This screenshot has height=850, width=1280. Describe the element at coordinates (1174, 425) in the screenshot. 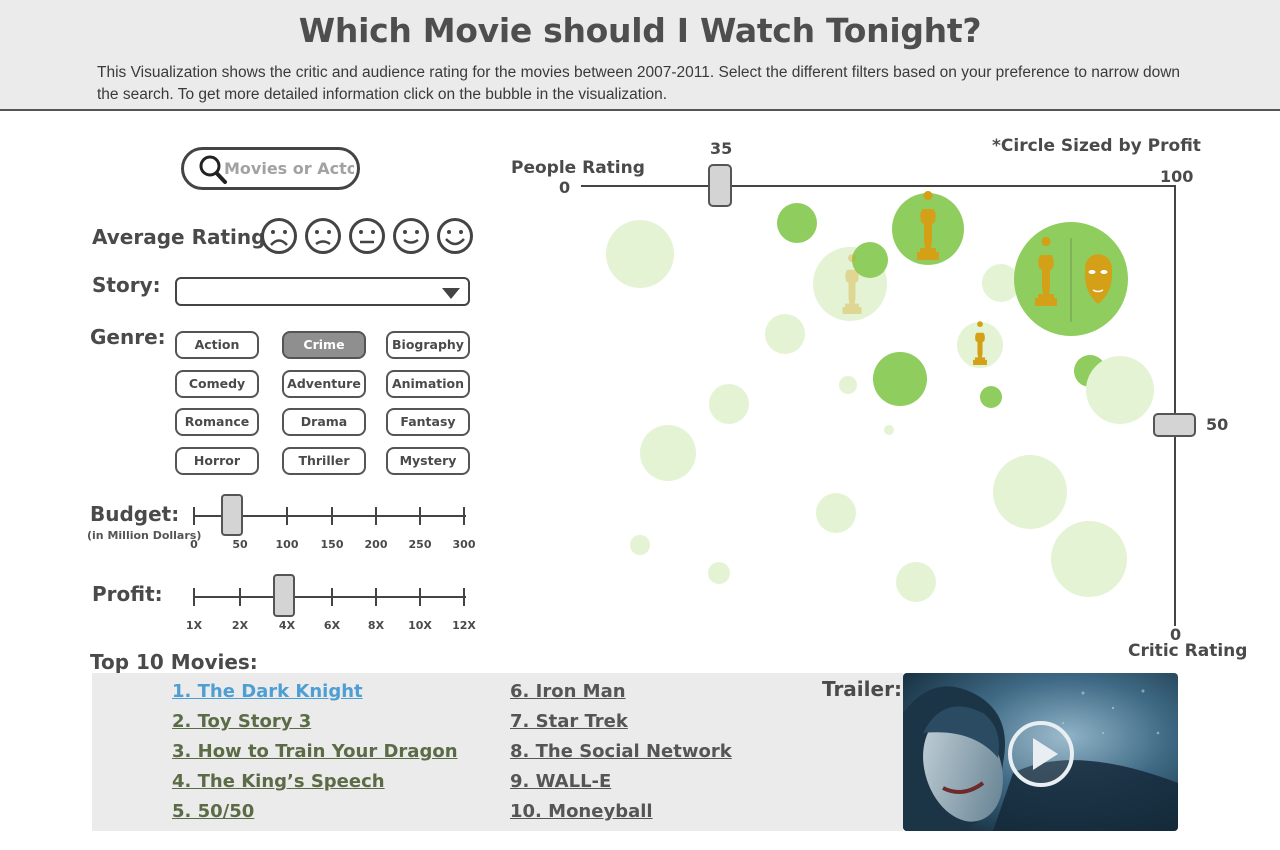

I see `critic-rating-slider-handle` at that location.